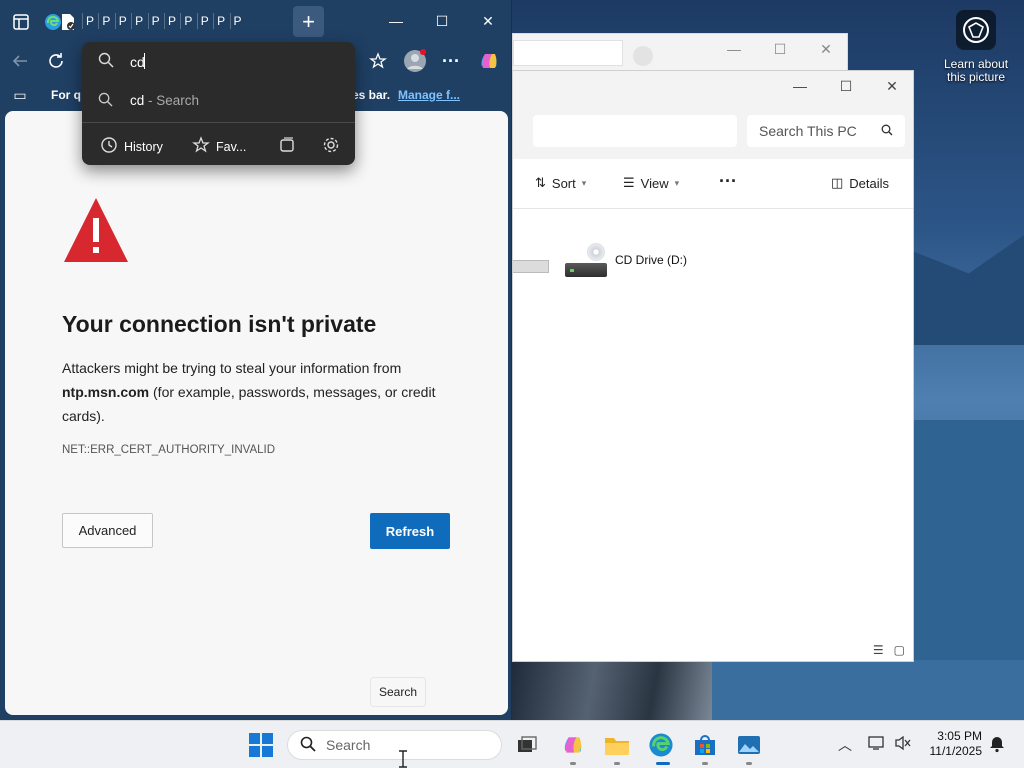 Image resolution: width=1024 pixels, height=768 pixels. Describe the element at coordinates (877, 744) in the screenshot. I see `network-icon` at that location.